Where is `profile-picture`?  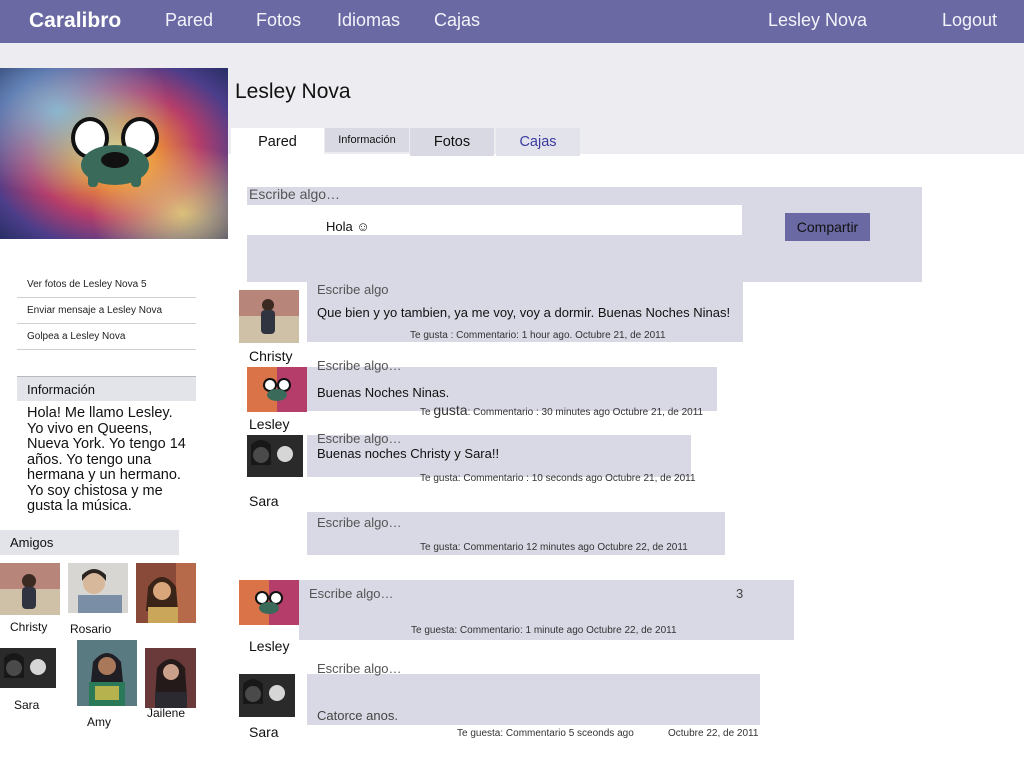
profile-picture is located at coordinates (114, 153).